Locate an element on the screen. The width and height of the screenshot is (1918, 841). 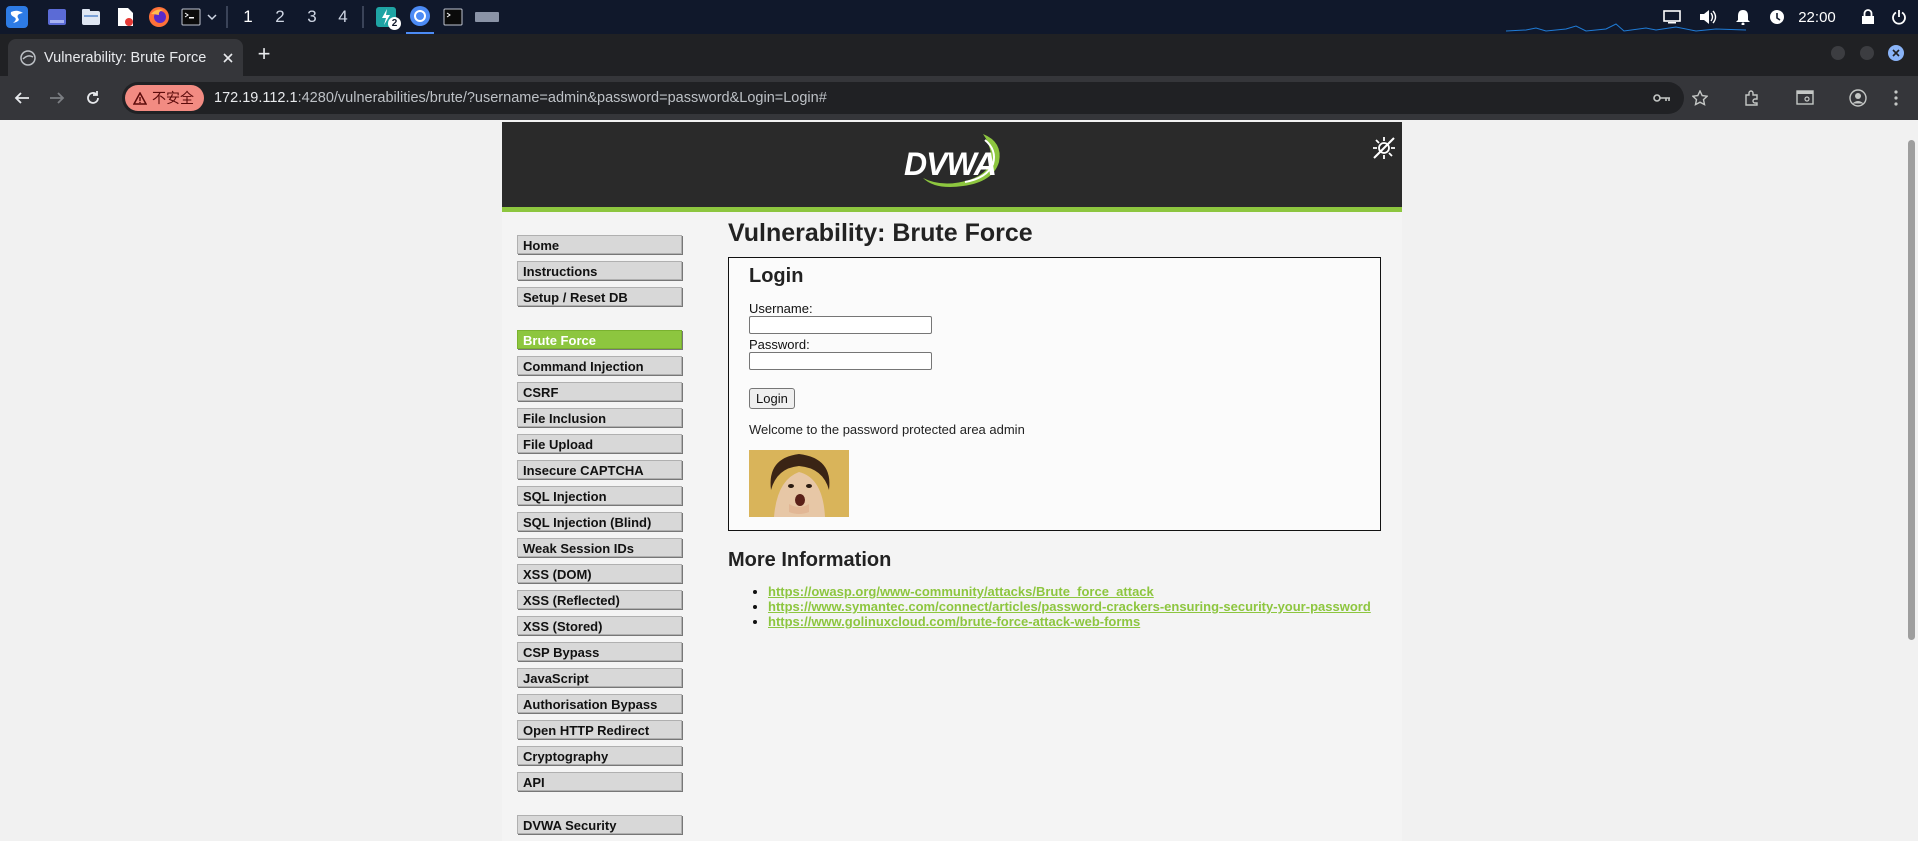
login-button: Login is located at coordinates (772, 398).